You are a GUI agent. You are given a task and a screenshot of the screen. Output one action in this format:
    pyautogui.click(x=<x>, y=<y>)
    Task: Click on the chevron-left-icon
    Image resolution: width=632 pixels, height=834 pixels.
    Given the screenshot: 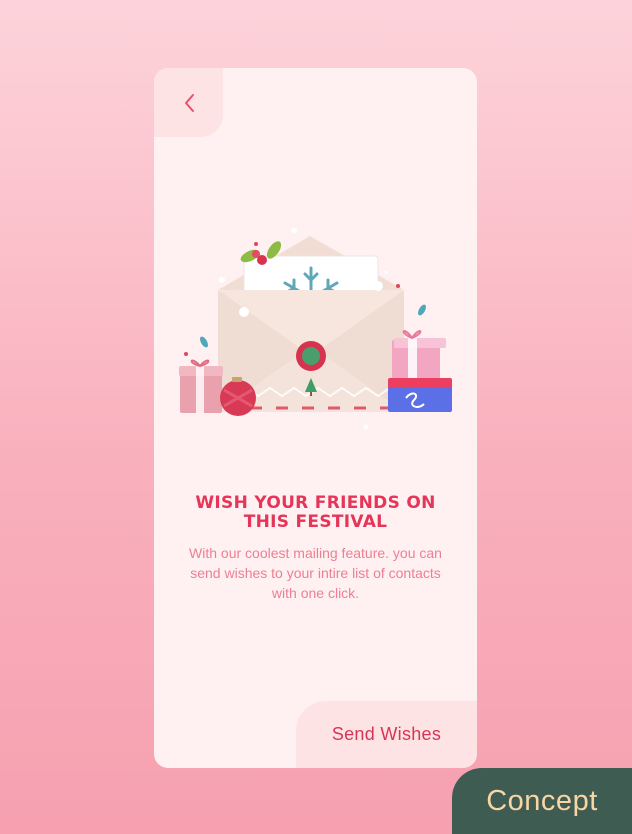 What is the action you would take?
    pyautogui.click(x=189, y=102)
    